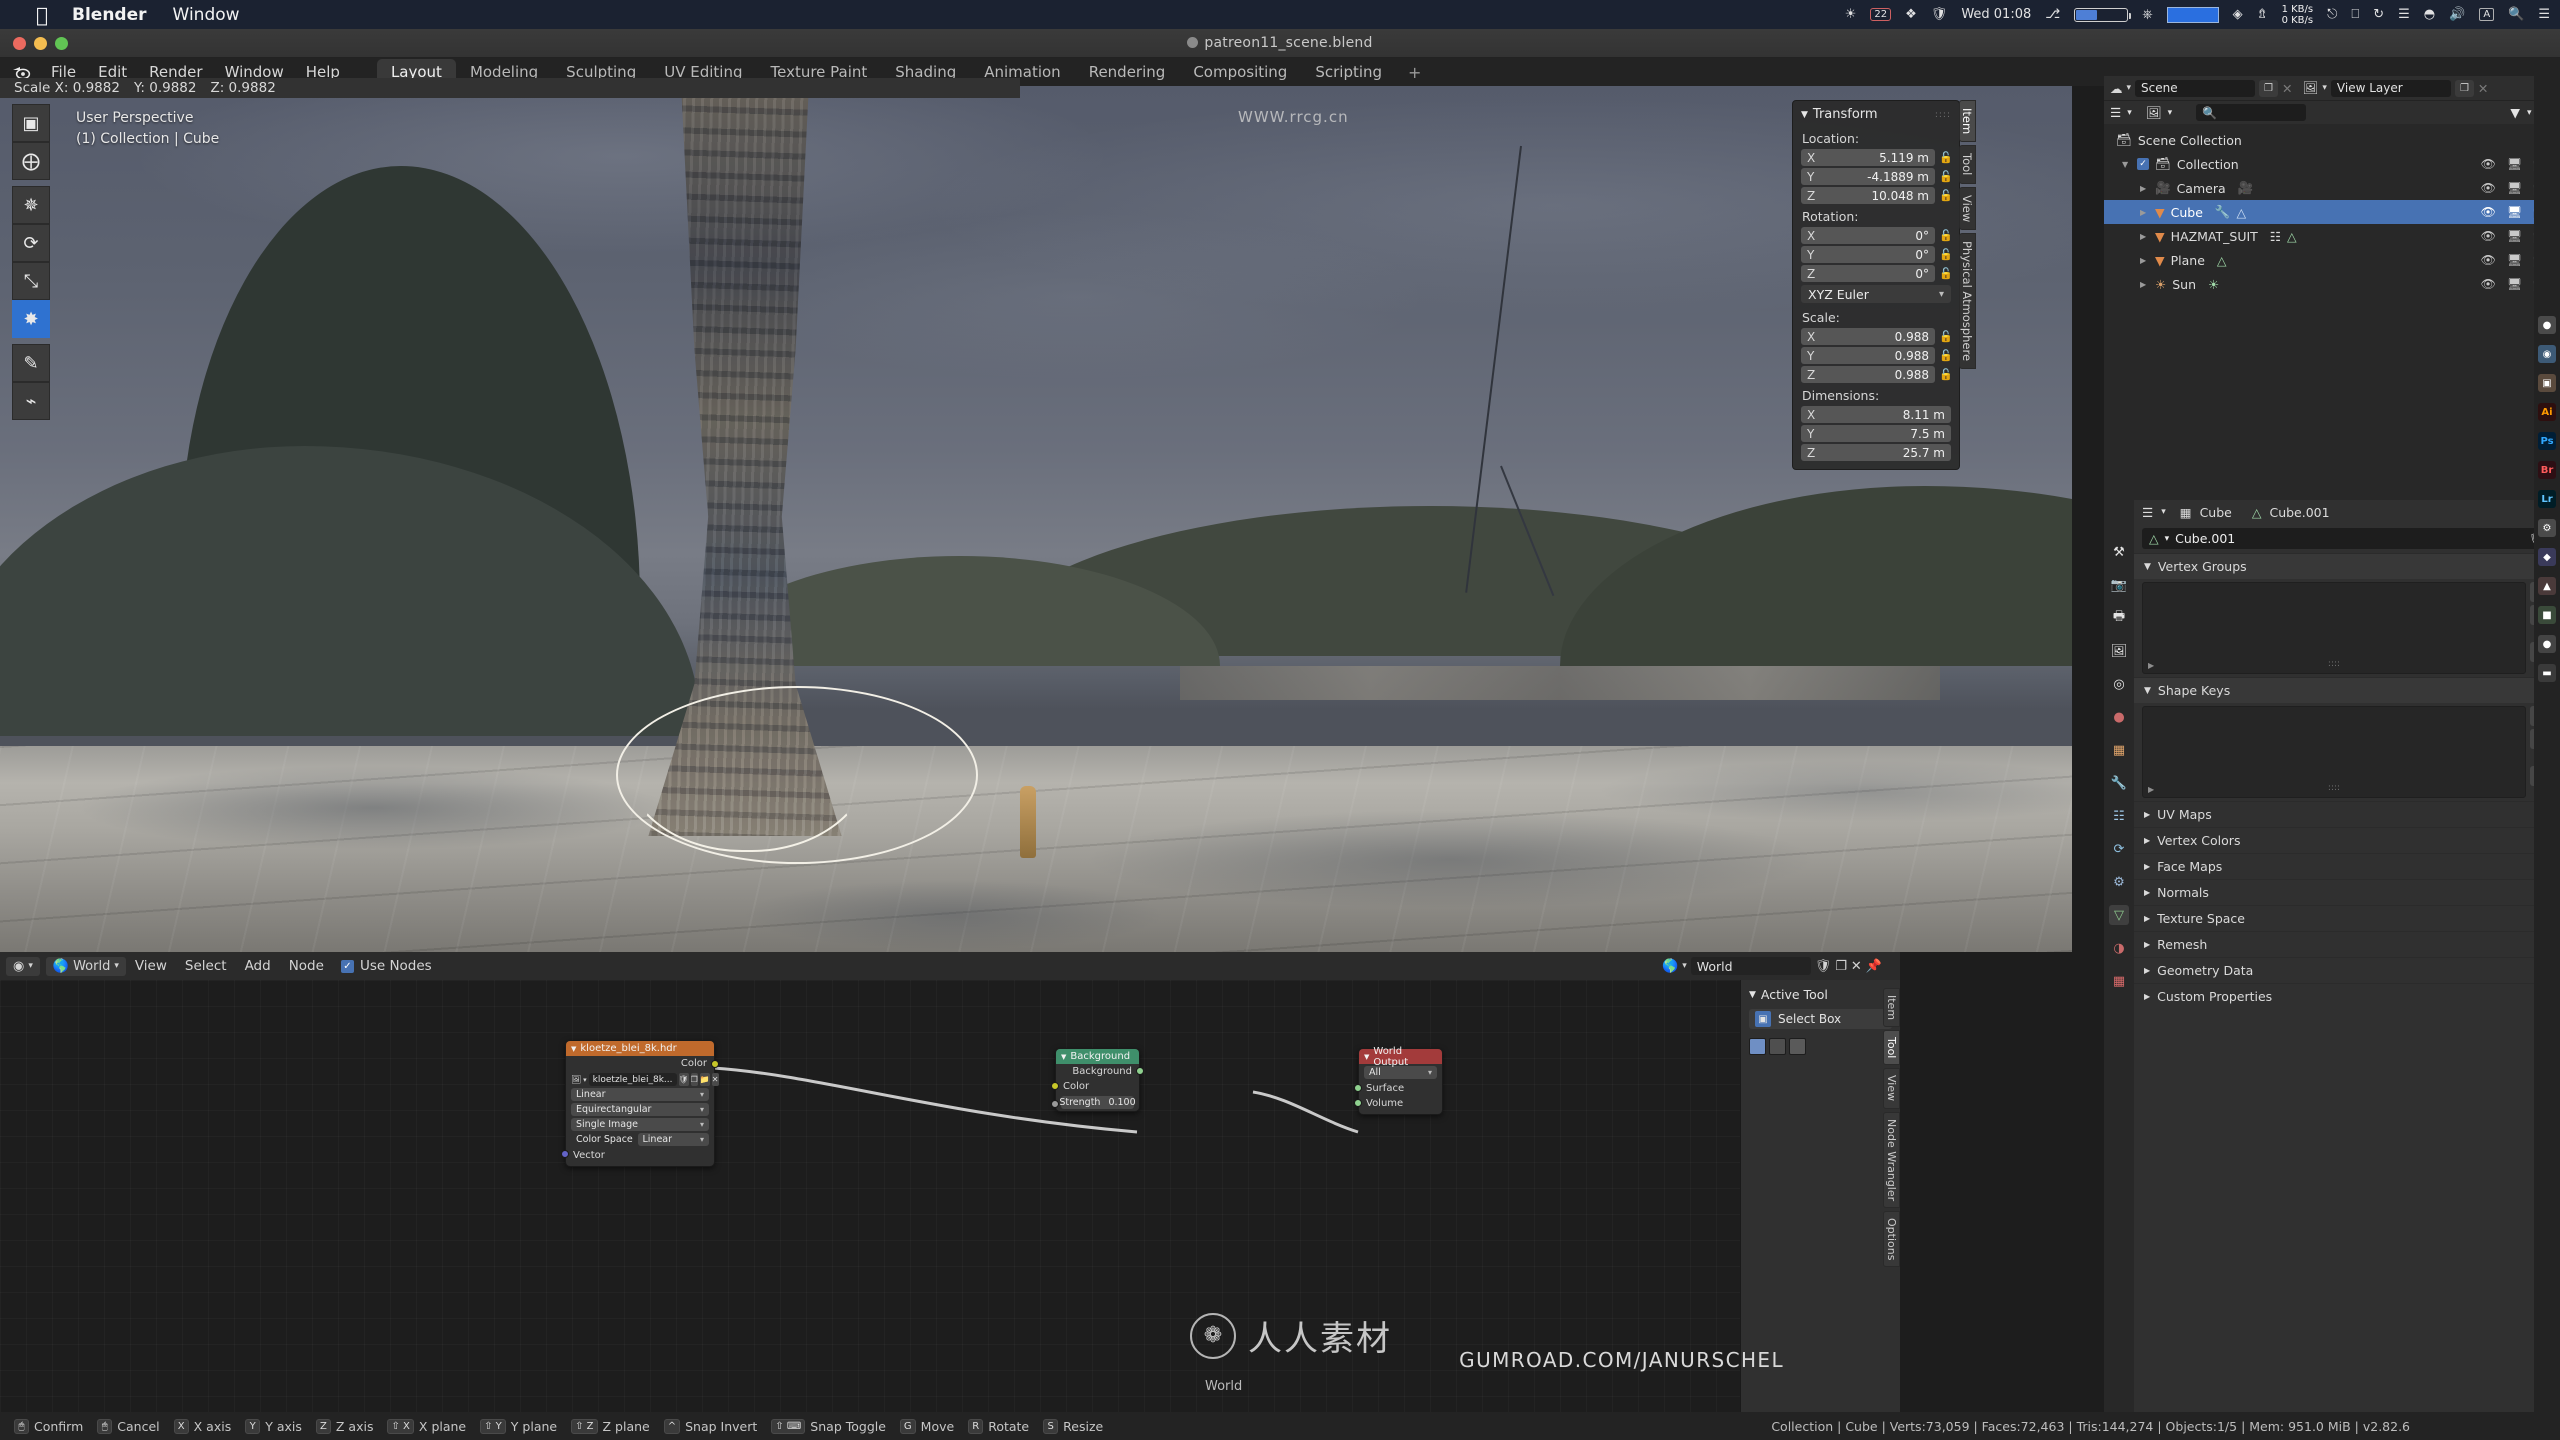 The width and height of the screenshot is (2560, 1440). Describe the element at coordinates (2151, 789) in the screenshot. I see `expand-icon: ▶` at that location.